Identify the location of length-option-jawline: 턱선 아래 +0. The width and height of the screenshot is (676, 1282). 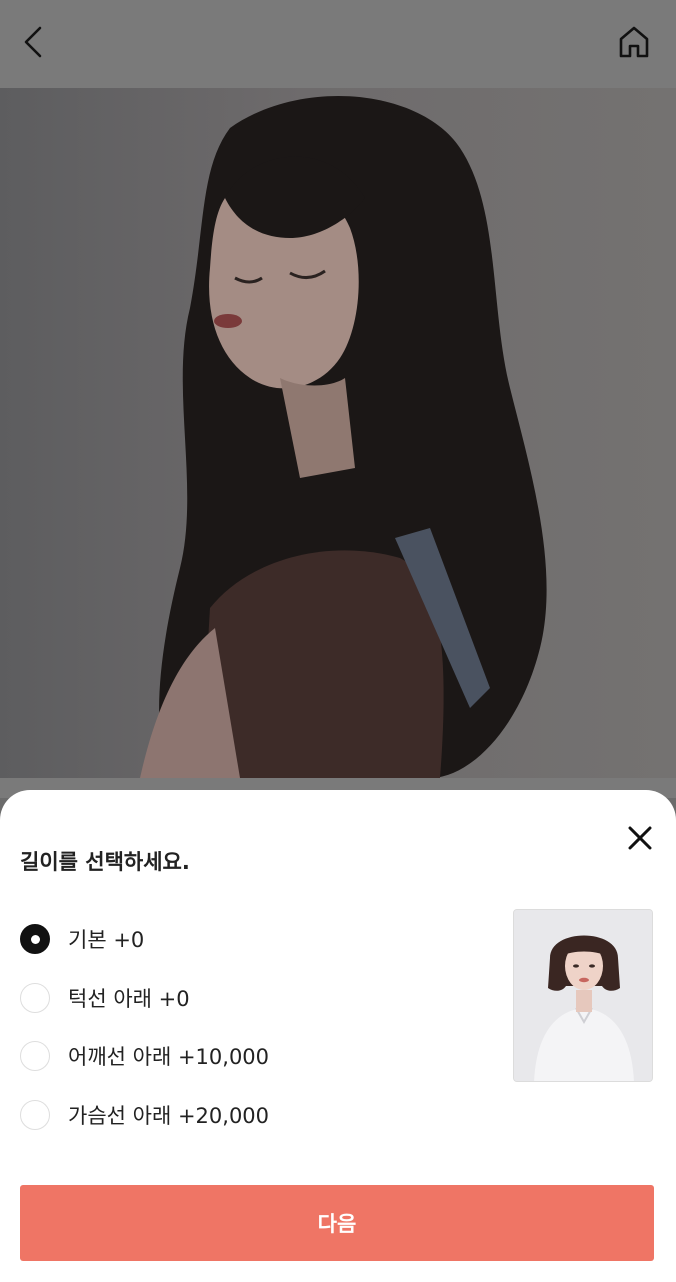
(144, 998).